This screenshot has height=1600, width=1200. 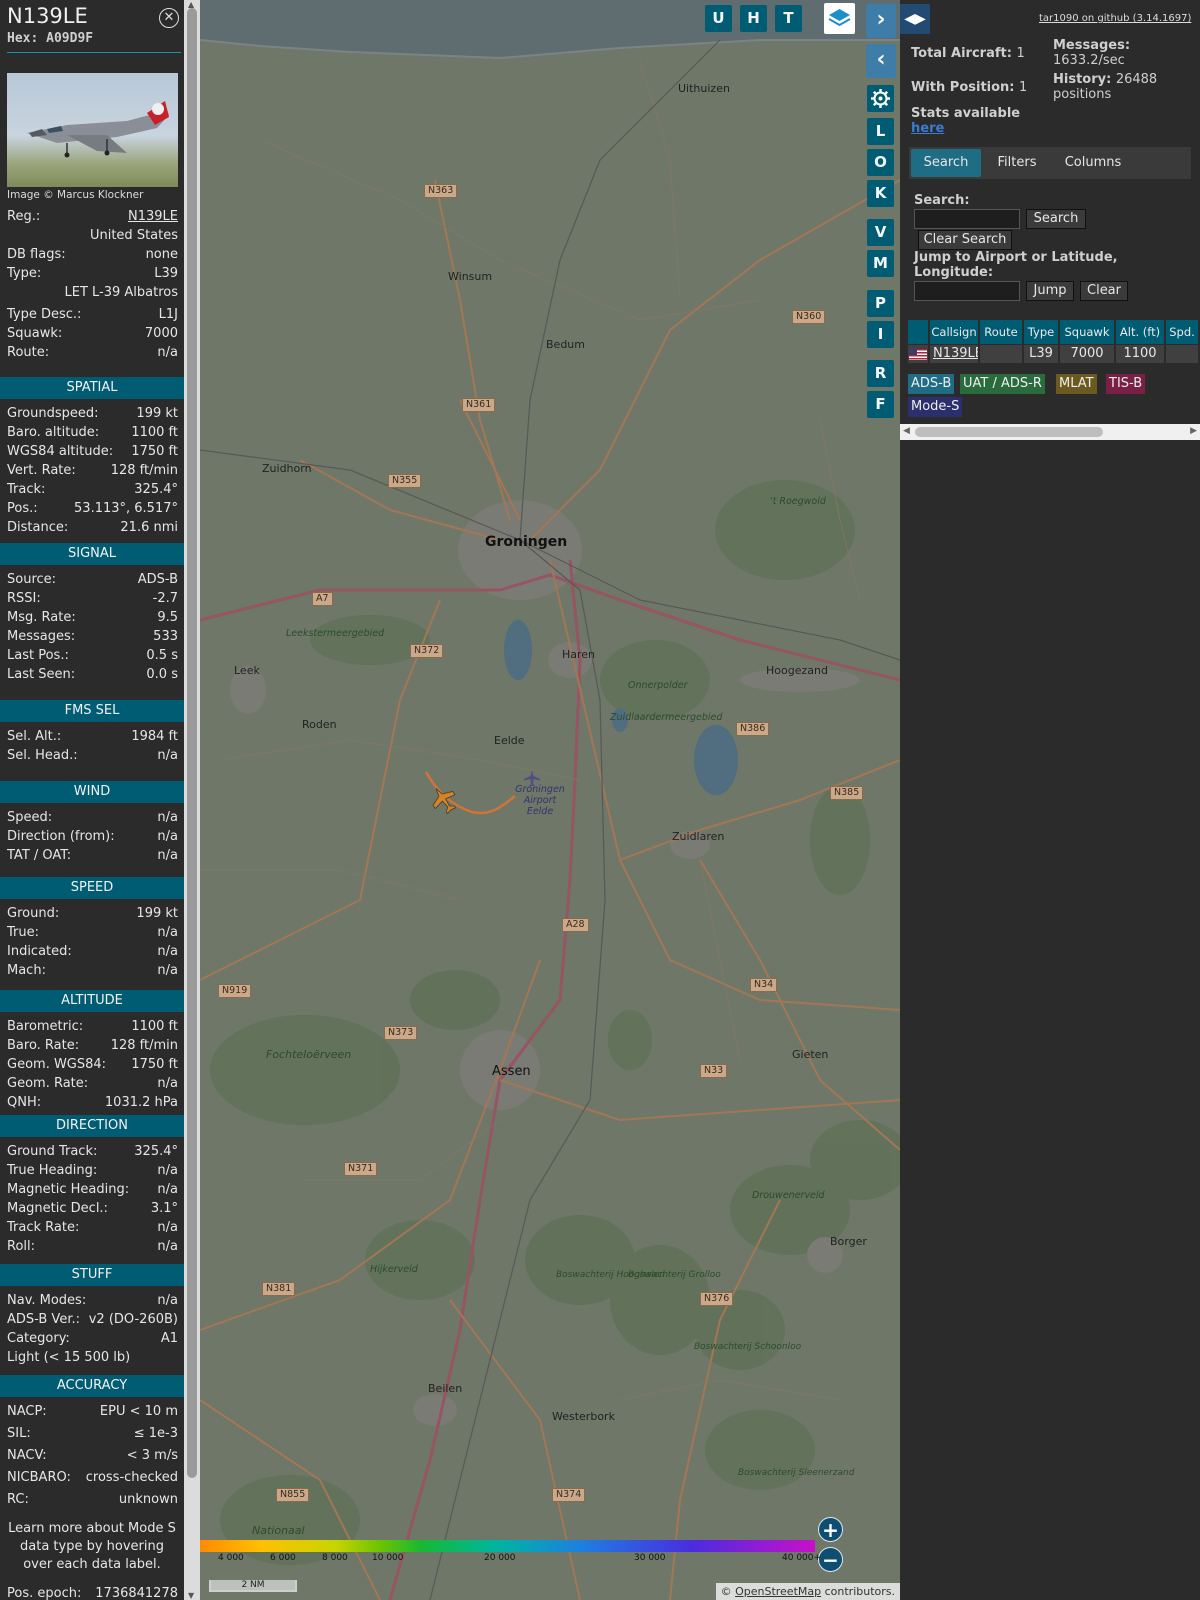 What do you see at coordinates (52, 1171) in the screenshot?
I see `info-label: True Heading:` at bounding box center [52, 1171].